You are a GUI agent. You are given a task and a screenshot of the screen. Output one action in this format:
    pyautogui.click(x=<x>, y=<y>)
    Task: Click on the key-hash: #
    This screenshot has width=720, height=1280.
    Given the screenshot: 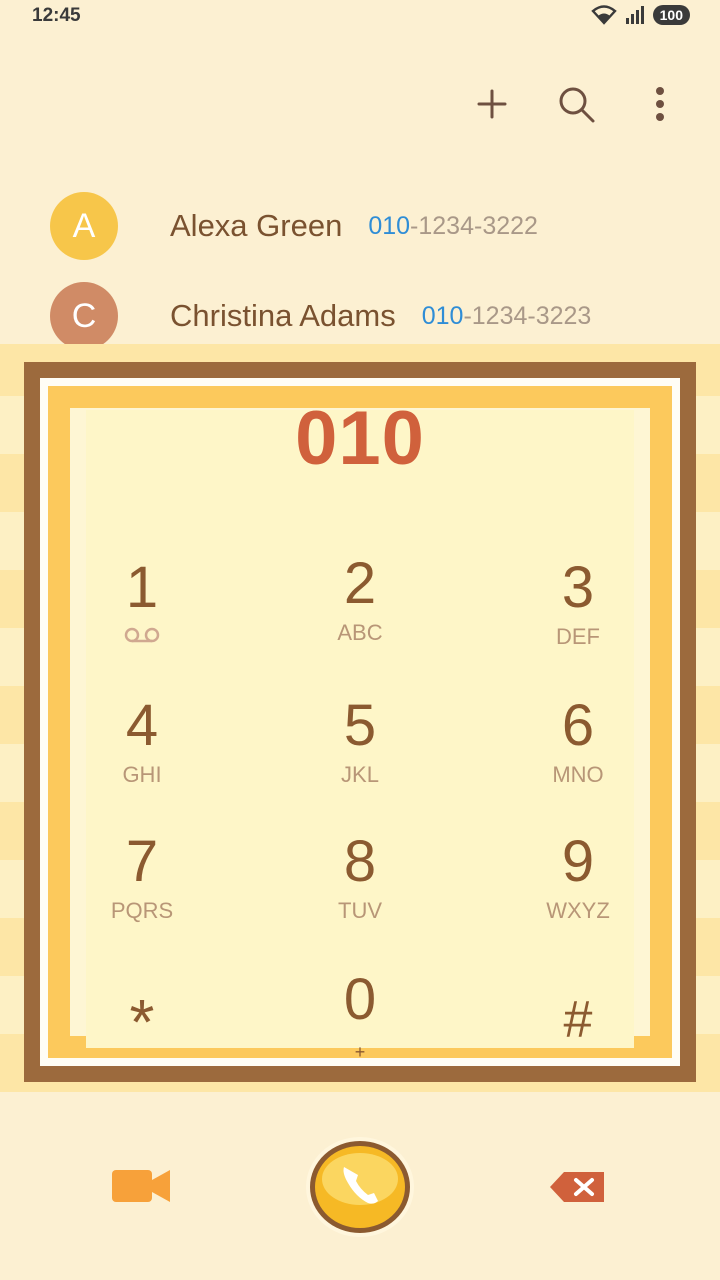 What is the action you would take?
    pyautogui.click(x=578, y=1048)
    